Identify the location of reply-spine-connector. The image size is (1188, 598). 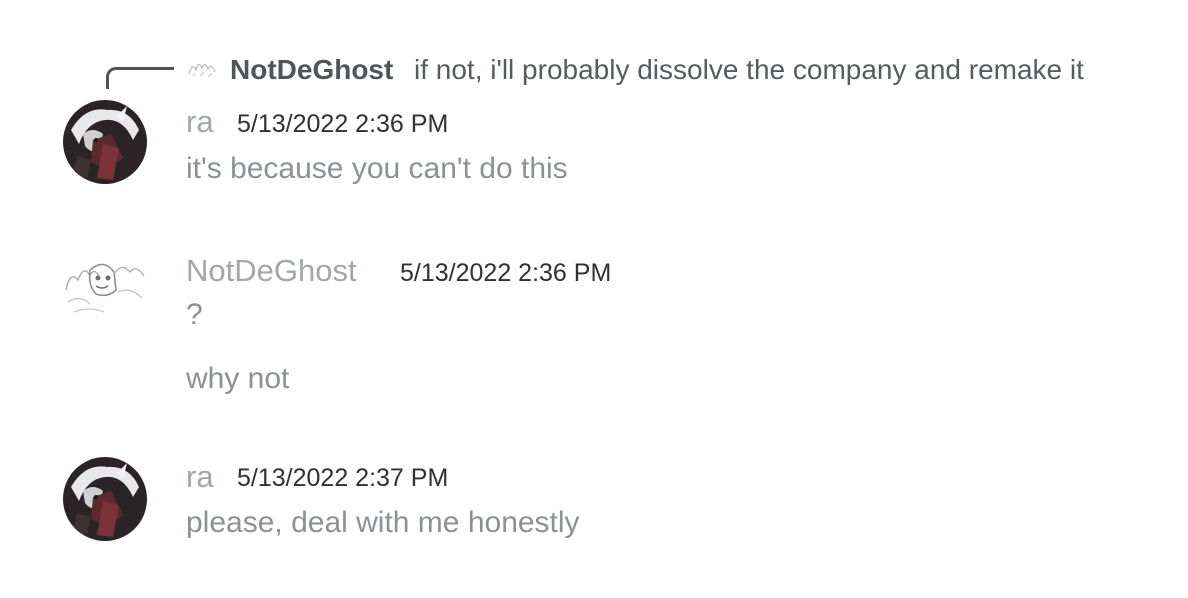
(140, 78).